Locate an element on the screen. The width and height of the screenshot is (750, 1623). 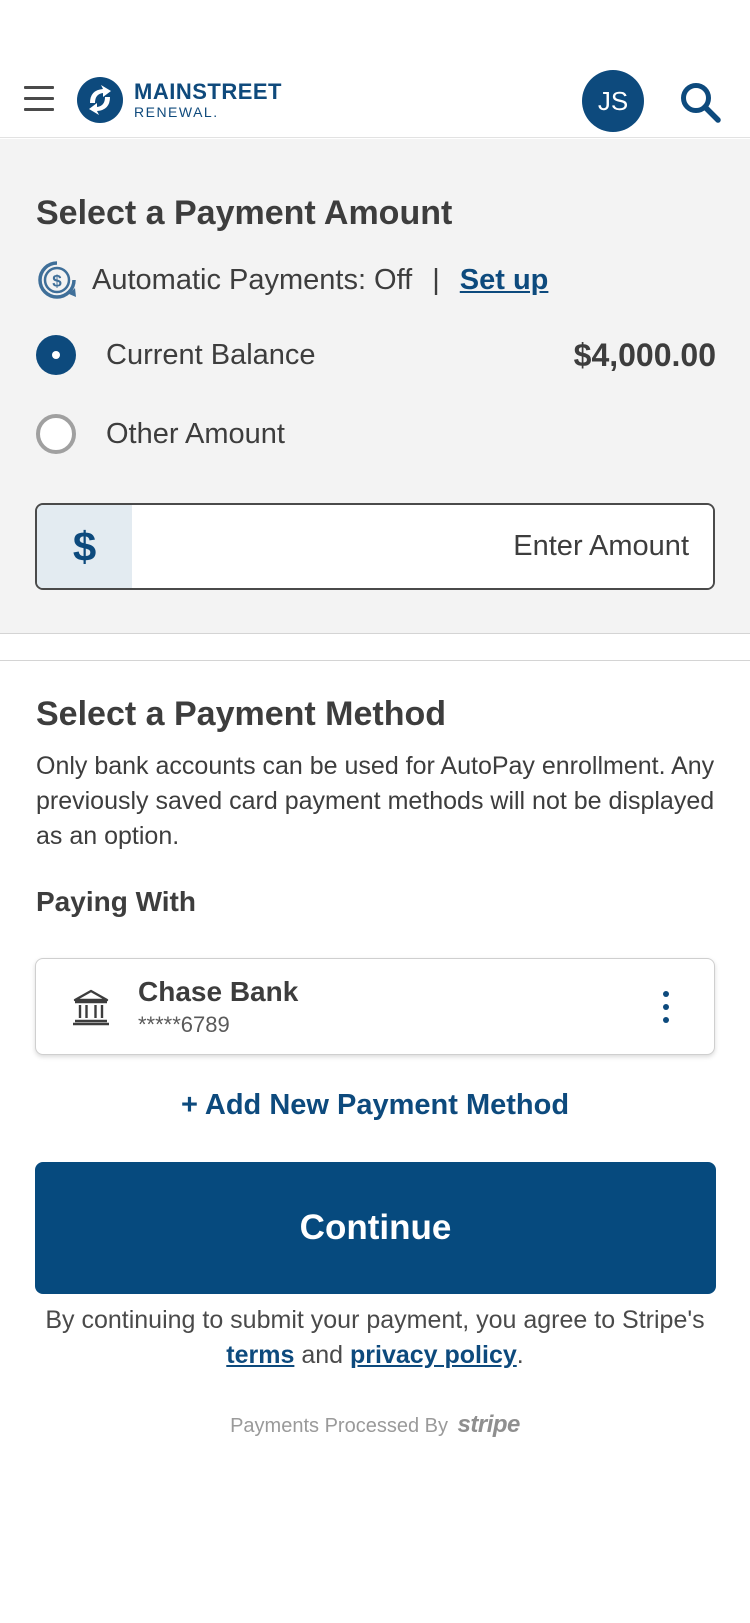
payments-processed-by: Payments Processed By stripe is located at coordinates (375, 1425).